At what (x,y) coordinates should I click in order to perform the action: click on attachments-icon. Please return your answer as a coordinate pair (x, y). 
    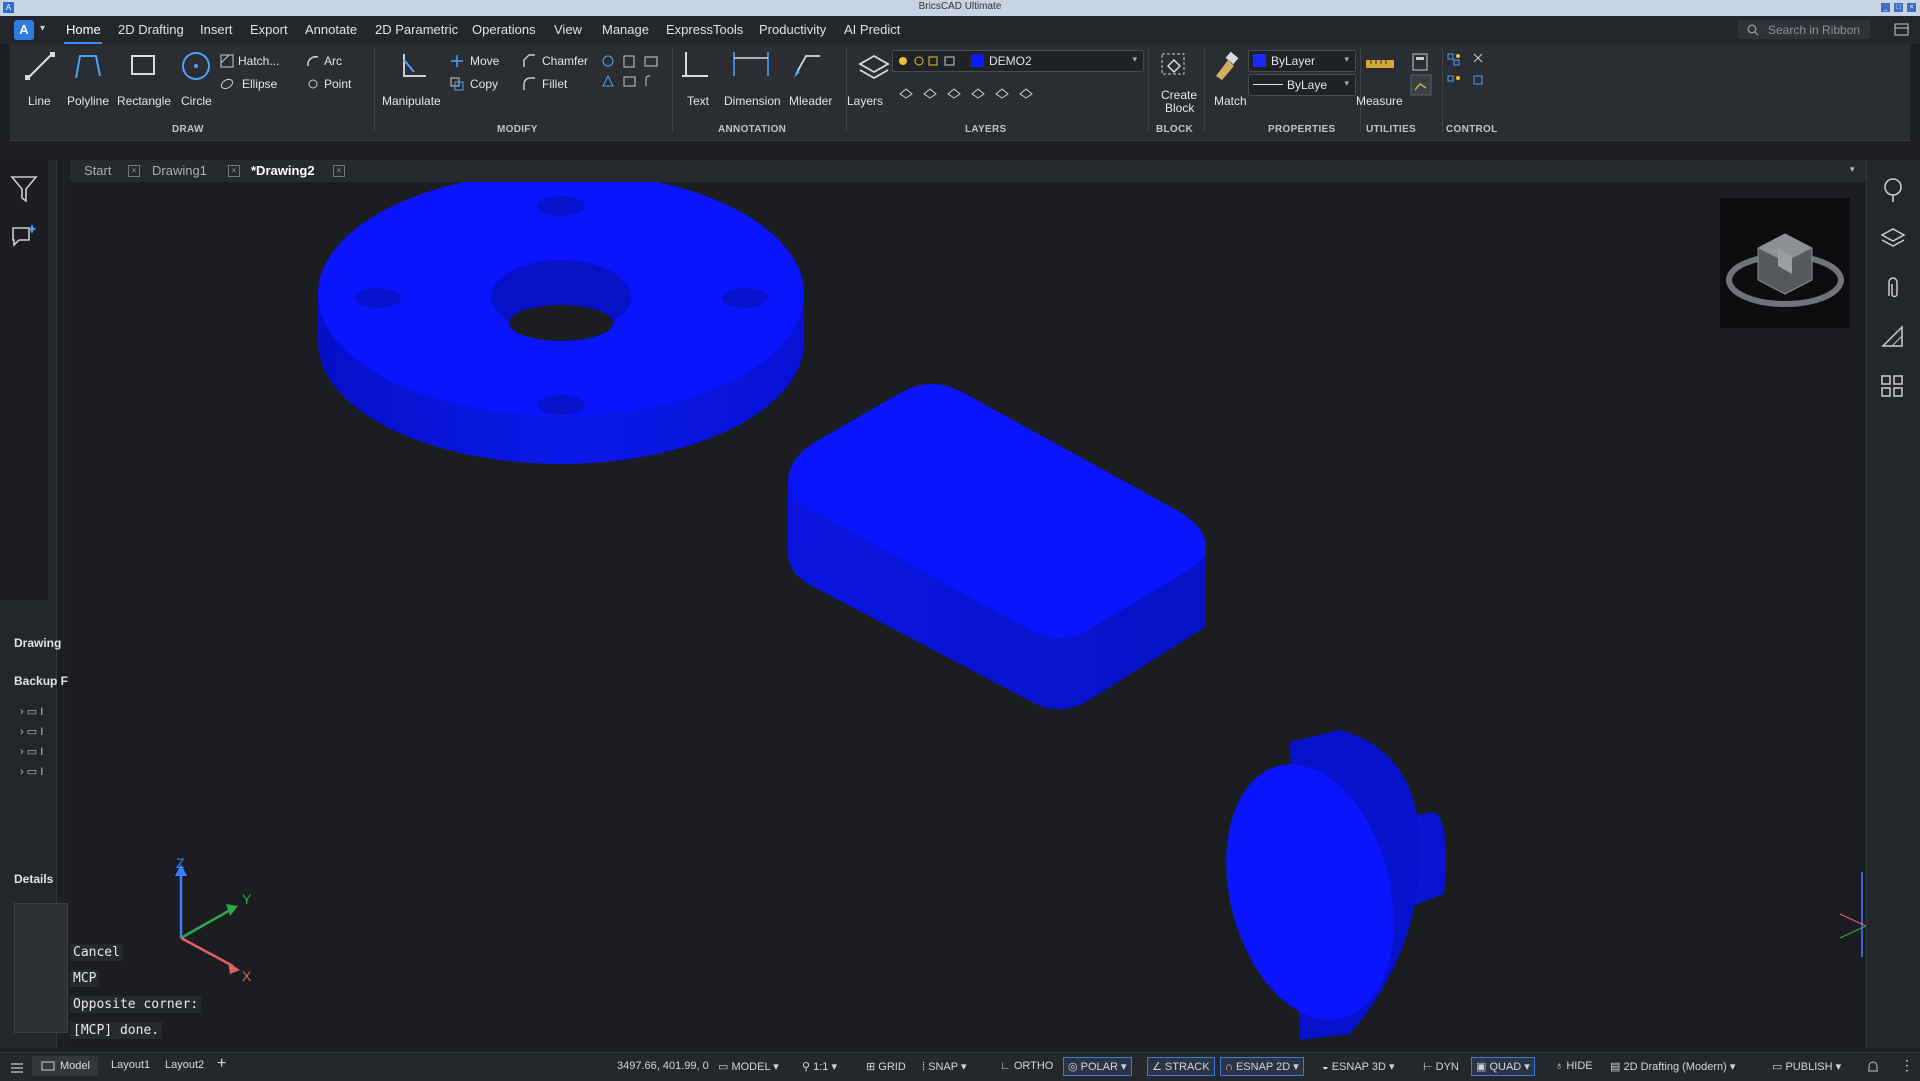
    Looking at the image, I should click on (1893, 288).